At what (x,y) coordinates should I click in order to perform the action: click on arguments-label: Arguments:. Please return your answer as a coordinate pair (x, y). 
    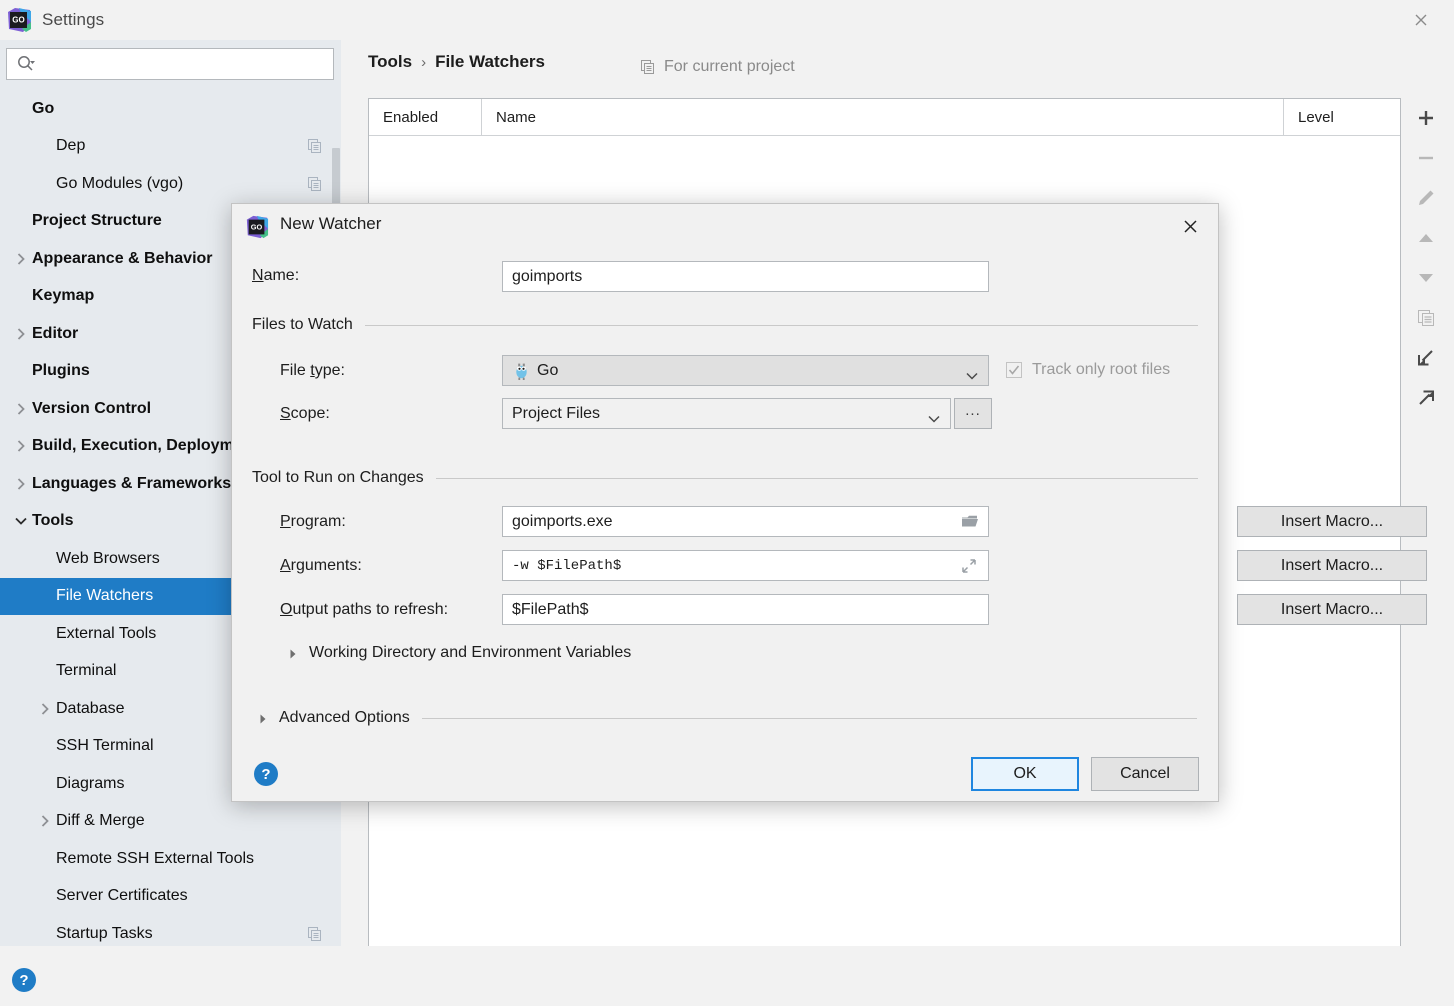
    Looking at the image, I should click on (321, 566).